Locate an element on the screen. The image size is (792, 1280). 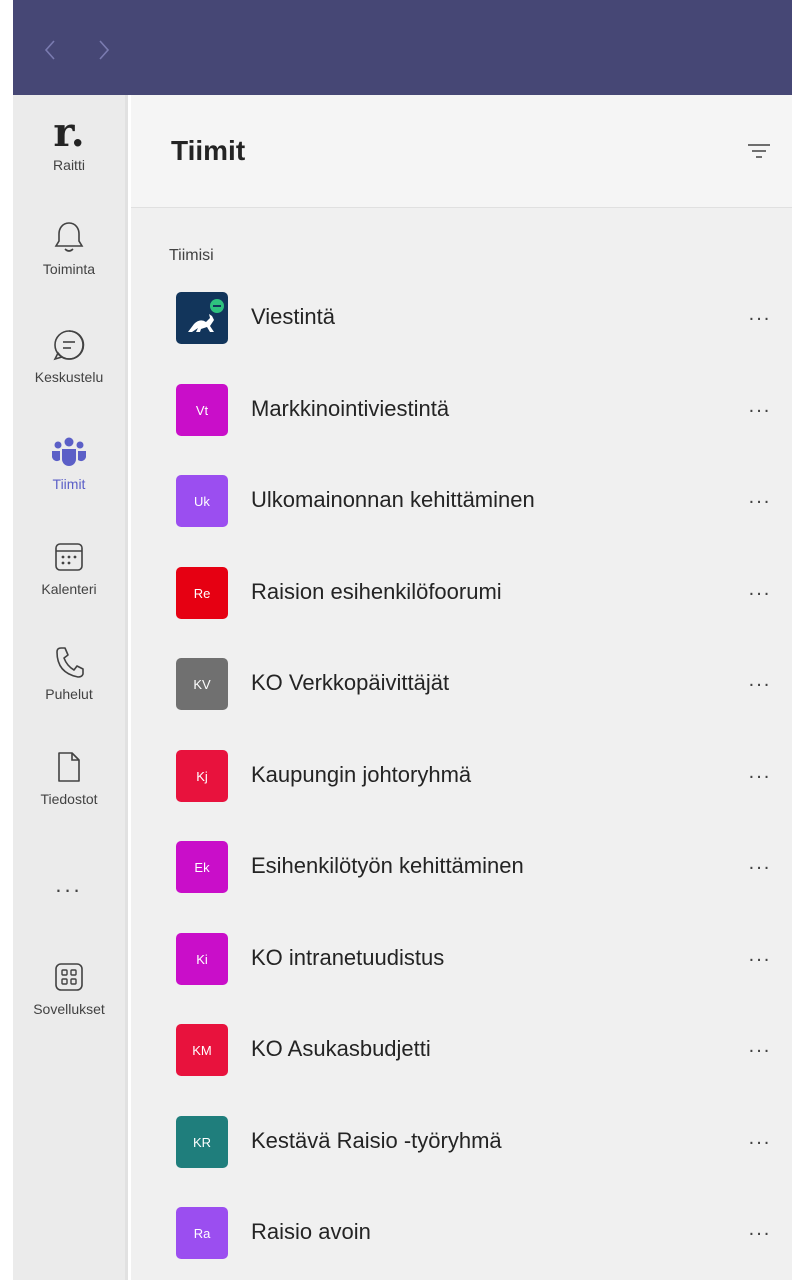
chevron-left-icon is located at coordinates (49, 50).